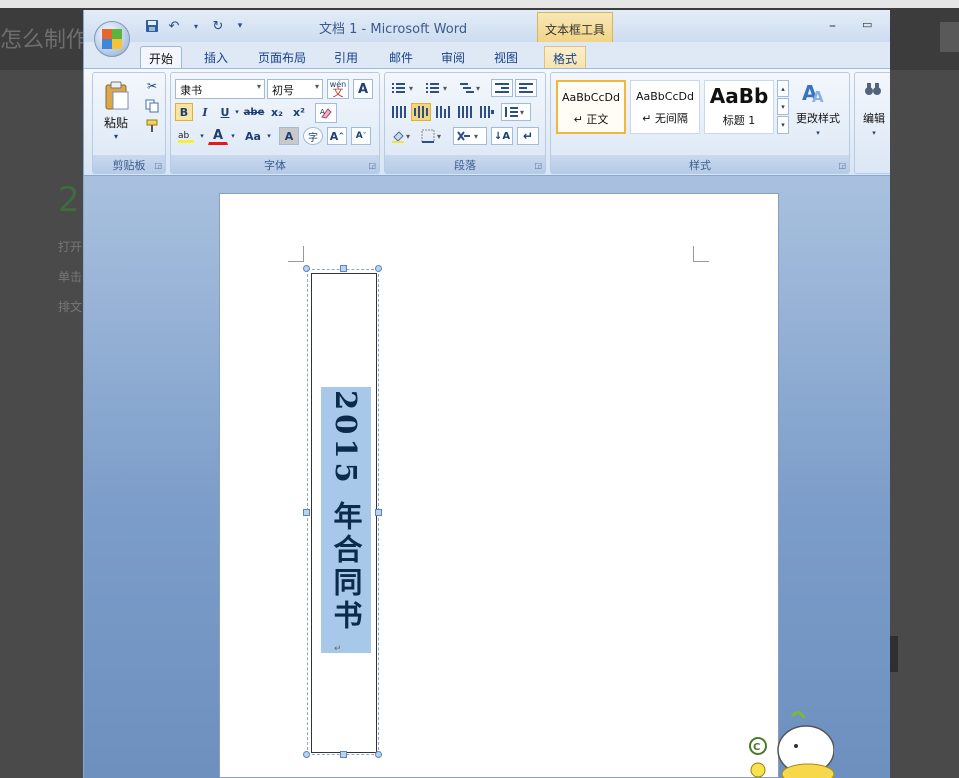 The width and height of the screenshot is (959, 778). Describe the element at coordinates (874, 118) in the screenshot. I see `editing-label: 编辑` at that location.